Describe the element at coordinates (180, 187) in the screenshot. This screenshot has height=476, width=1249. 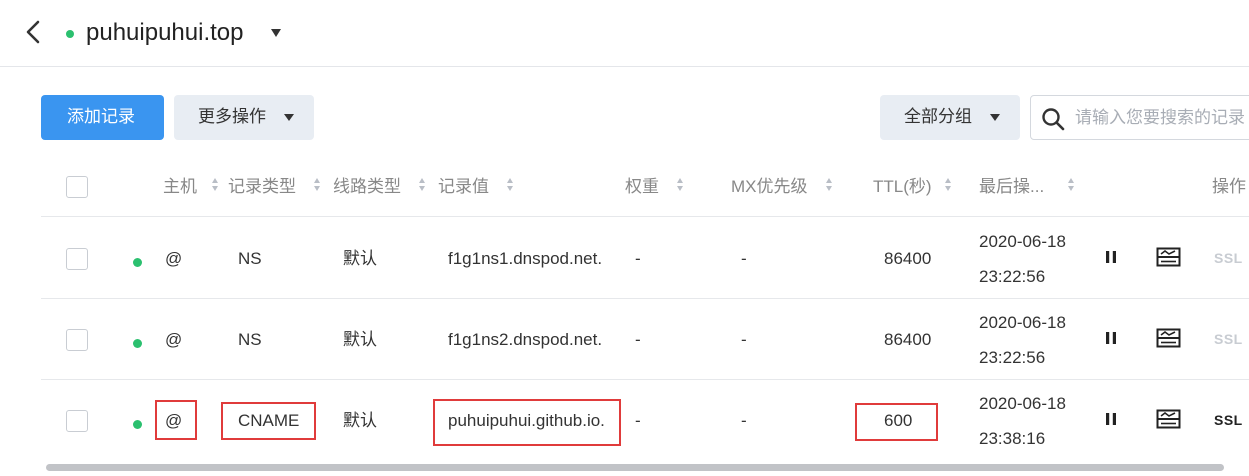
I see `column-header-host: 主机` at that location.